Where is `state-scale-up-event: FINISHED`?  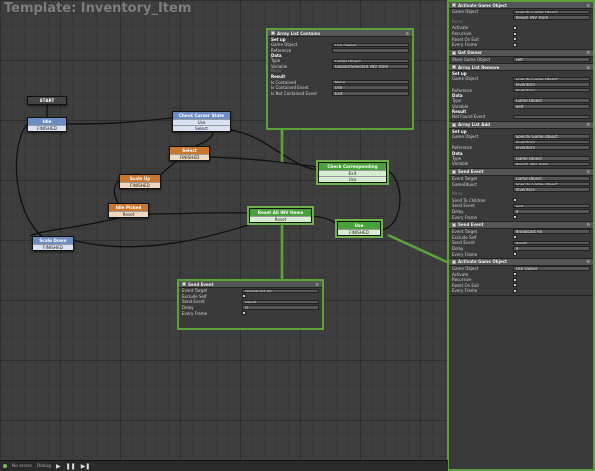
state-scale-up-event: FINISHED is located at coordinates (140, 185).